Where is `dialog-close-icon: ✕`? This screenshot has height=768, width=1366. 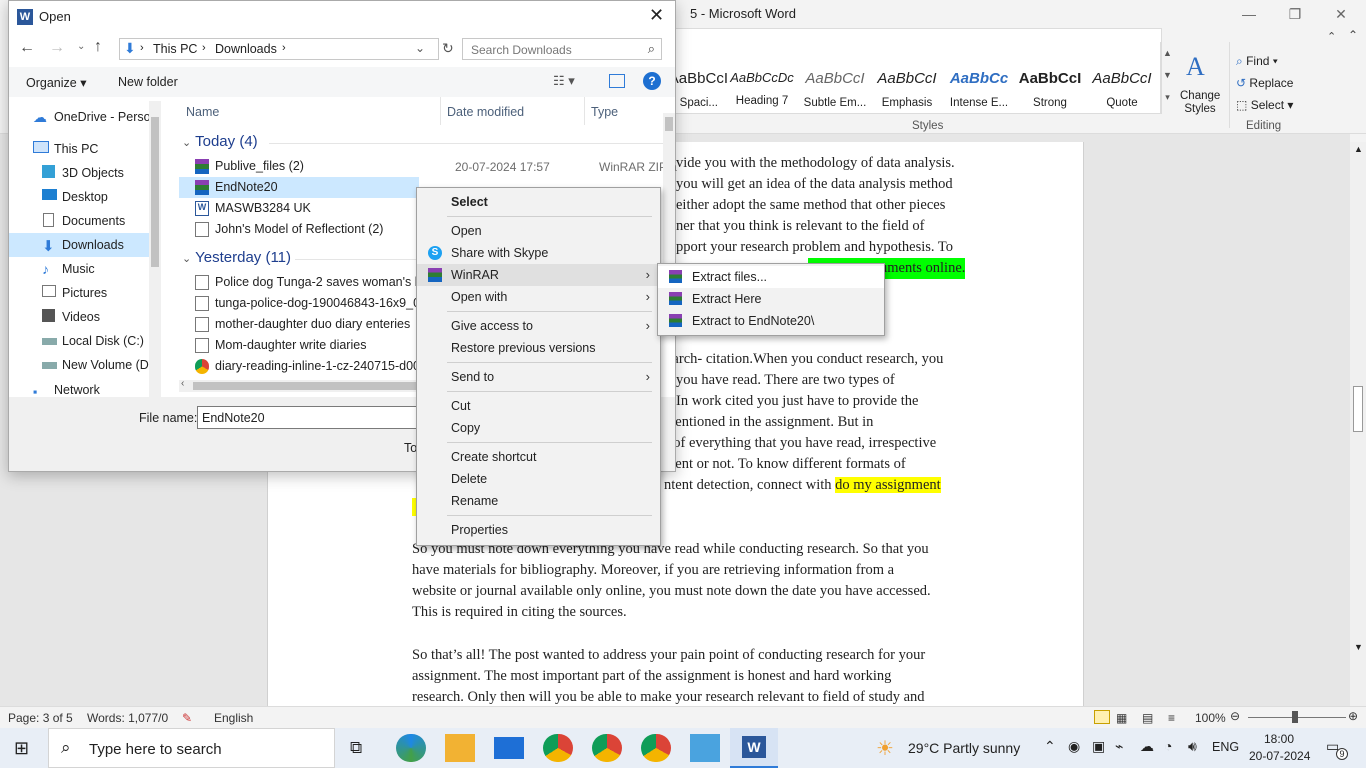
dialog-close-icon: ✕ is located at coordinates (656, 15).